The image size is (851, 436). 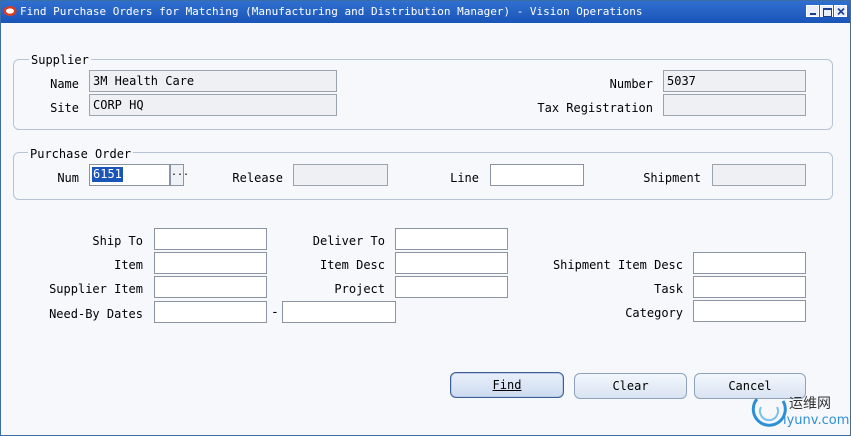 What do you see at coordinates (668, 289) in the screenshot?
I see `task-label: Task` at bounding box center [668, 289].